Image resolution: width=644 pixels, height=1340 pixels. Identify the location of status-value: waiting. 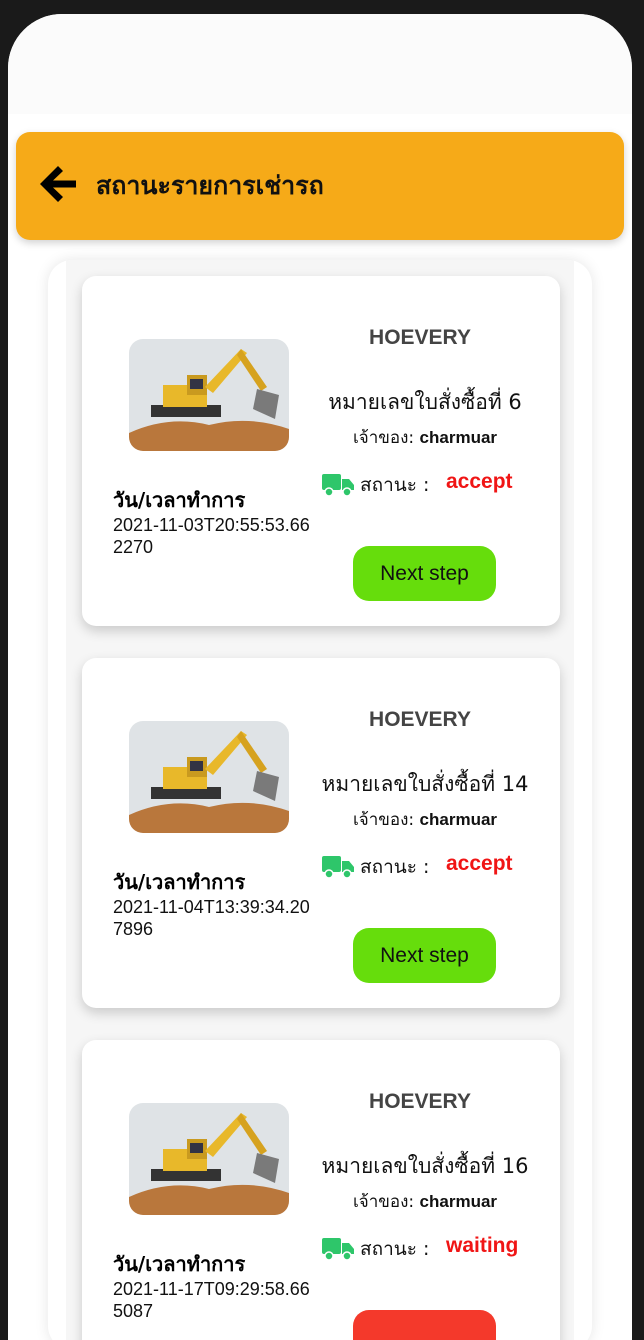
(482, 1245).